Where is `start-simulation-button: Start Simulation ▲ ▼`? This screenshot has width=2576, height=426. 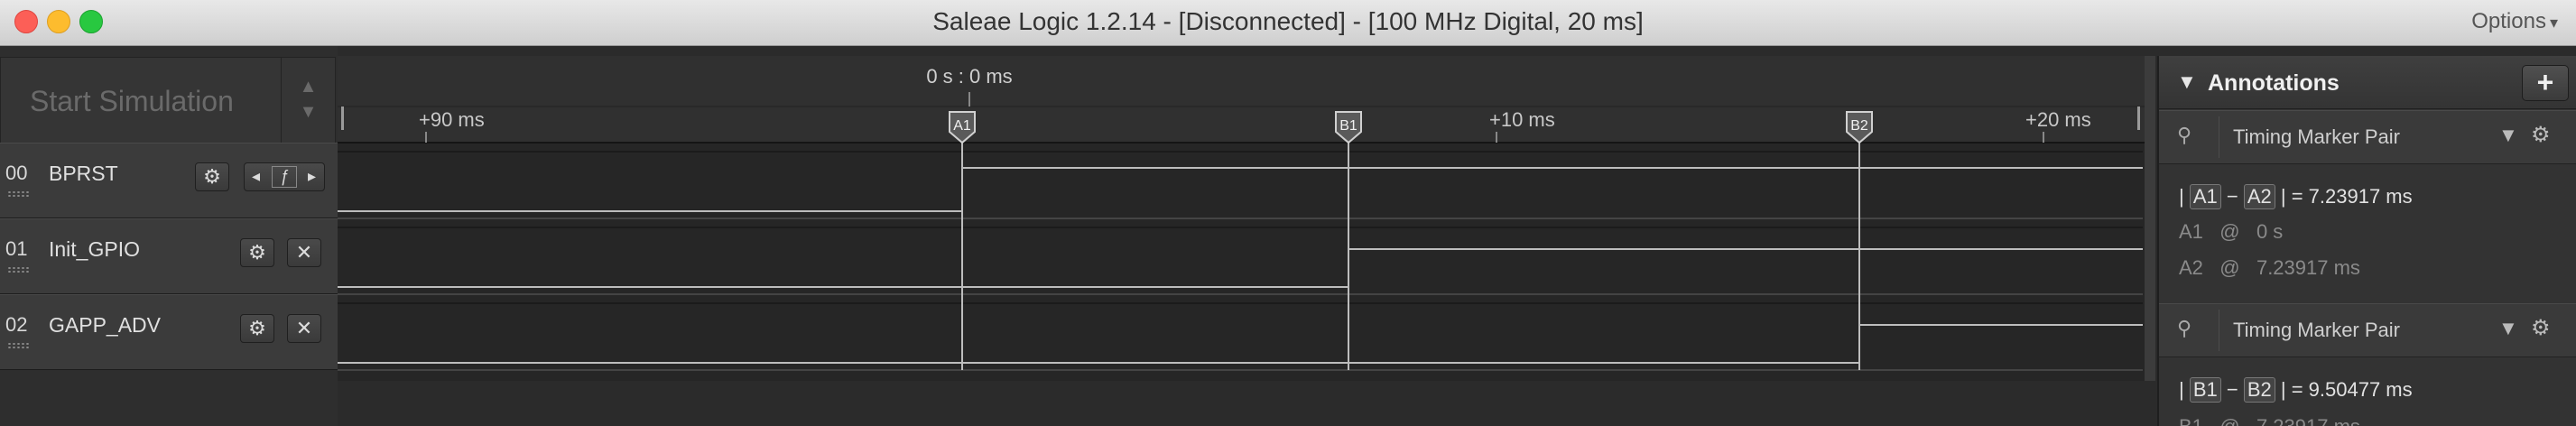
start-simulation-button: Start Simulation ▲ ▼ is located at coordinates (168, 100).